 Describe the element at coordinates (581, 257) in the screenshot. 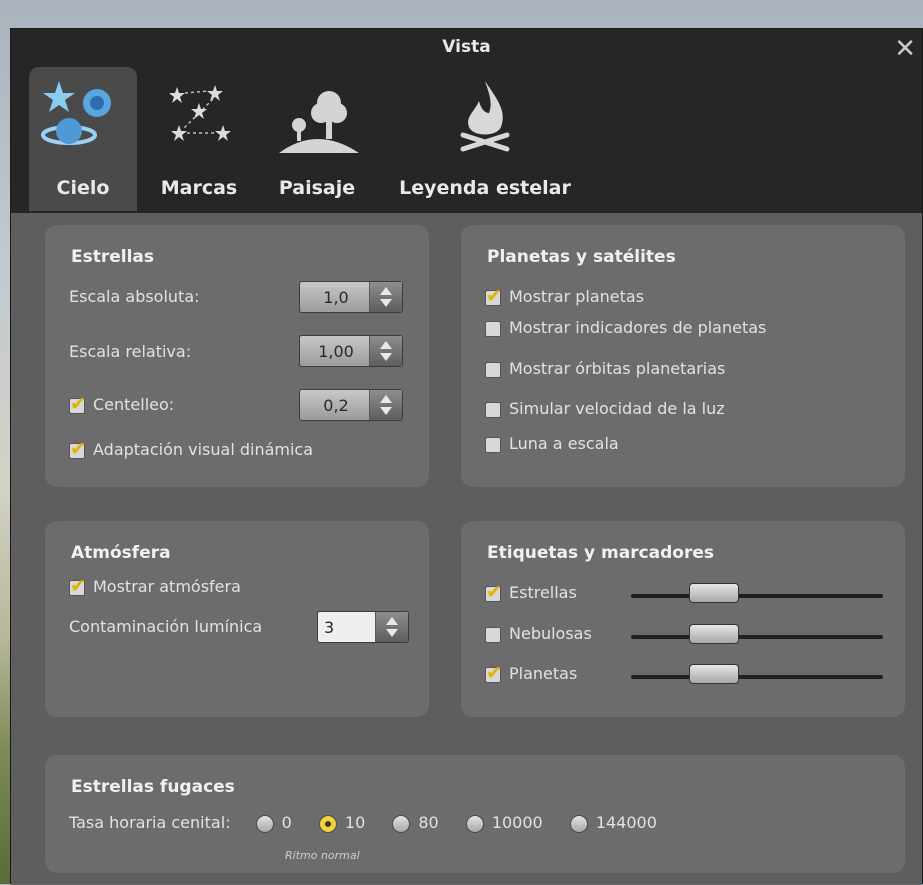

I see `planets-panel-title: Planetas y satélites` at that location.